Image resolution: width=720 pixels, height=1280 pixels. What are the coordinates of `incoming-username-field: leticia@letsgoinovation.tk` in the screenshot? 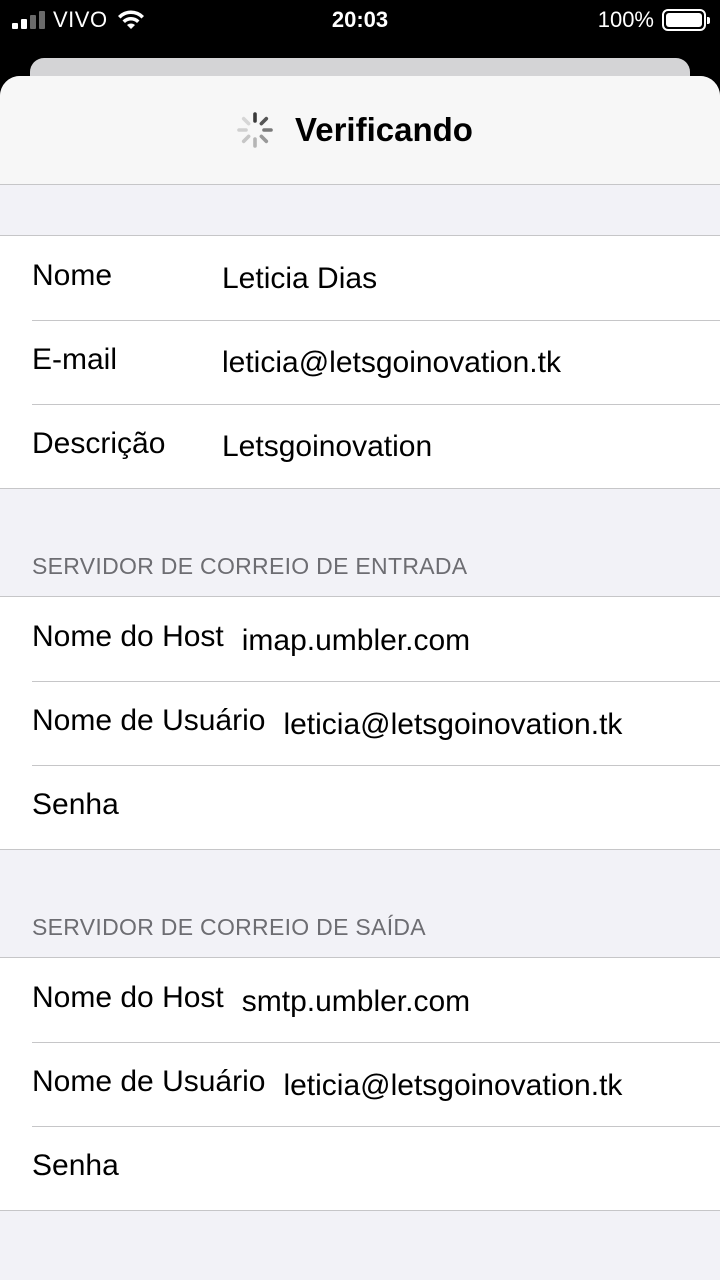 It's located at (452, 725).